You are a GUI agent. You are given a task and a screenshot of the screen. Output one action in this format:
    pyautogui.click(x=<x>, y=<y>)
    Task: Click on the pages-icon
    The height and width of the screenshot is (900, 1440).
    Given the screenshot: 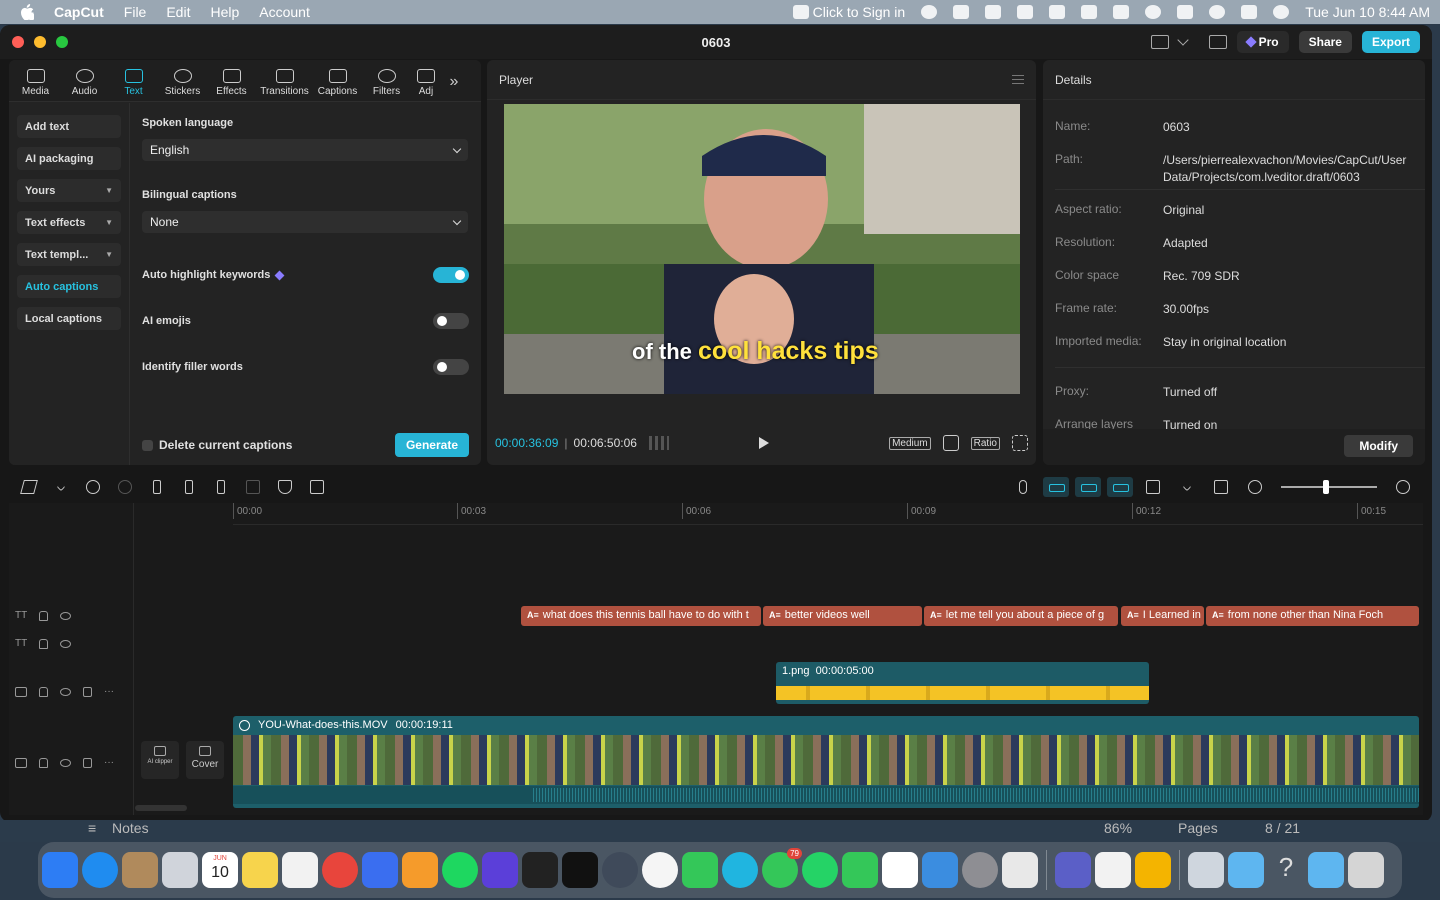 What is the action you would take?
    pyautogui.click(x=420, y=870)
    